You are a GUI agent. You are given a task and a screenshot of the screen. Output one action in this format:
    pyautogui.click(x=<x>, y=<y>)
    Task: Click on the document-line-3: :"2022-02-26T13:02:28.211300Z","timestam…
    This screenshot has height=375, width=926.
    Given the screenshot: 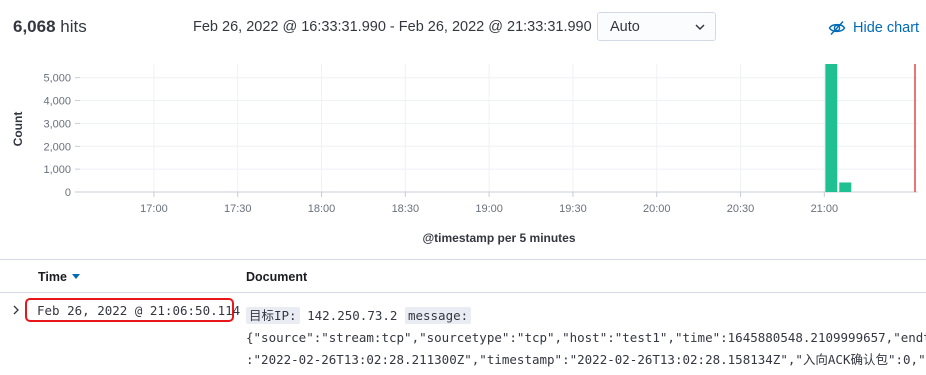 What is the action you would take?
    pyautogui.click(x=586, y=359)
    